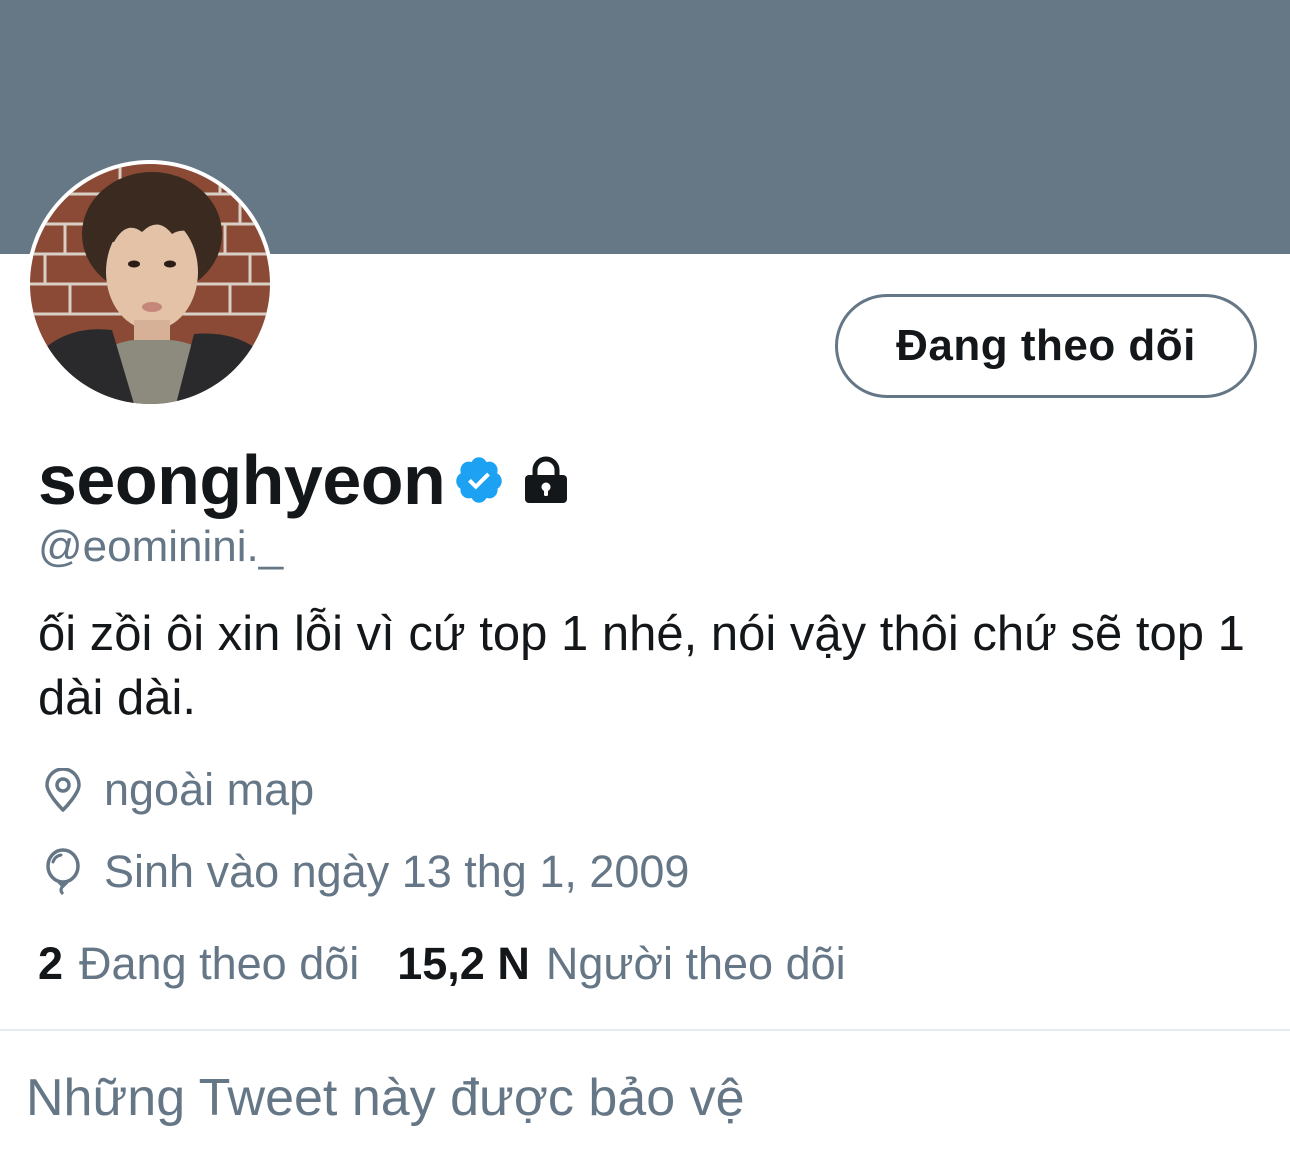  What do you see at coordinates (397, 871) in the screenshot?
I see `birthday-text: Sinh vào ngày 13 thg 1, 2009` at bounding box center [397, 871].